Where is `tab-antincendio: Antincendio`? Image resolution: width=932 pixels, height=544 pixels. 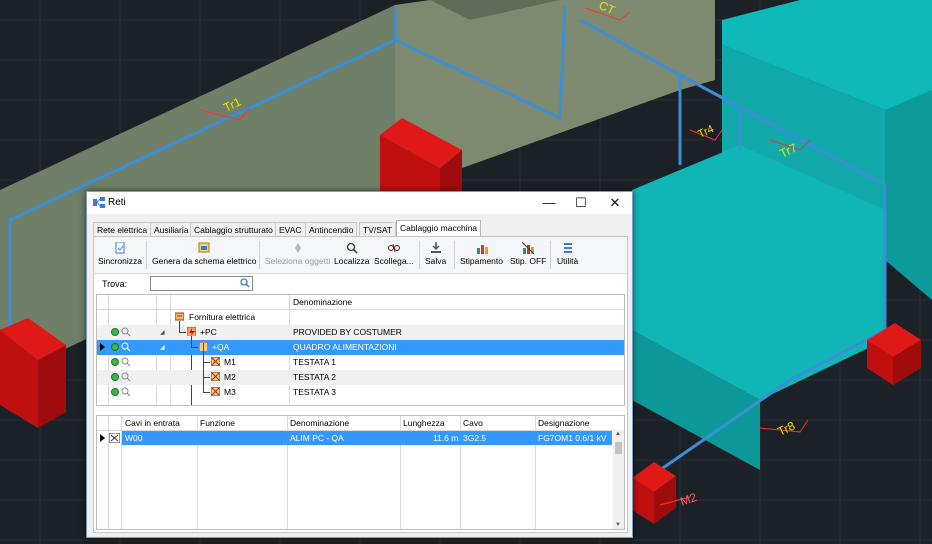
tab-antincendio: Antincendio is located at coordinates (331, 229).